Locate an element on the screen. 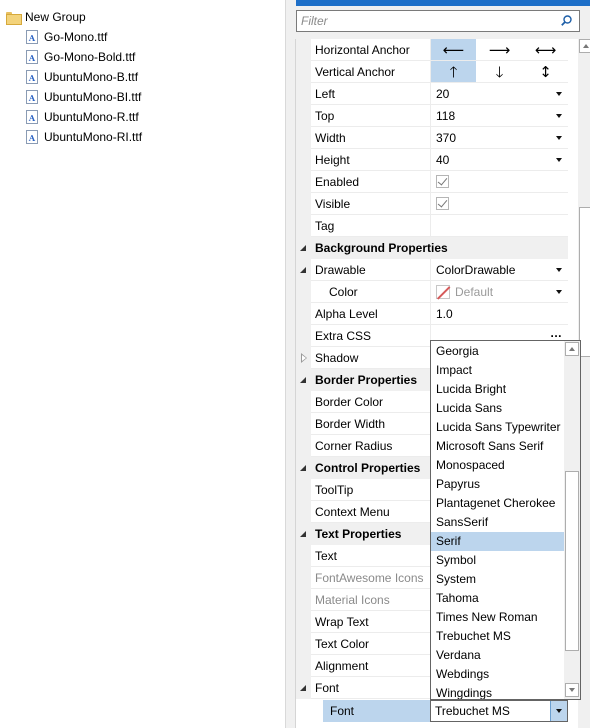  prop-label: Wrap Text is located at coordinates (370, 622).